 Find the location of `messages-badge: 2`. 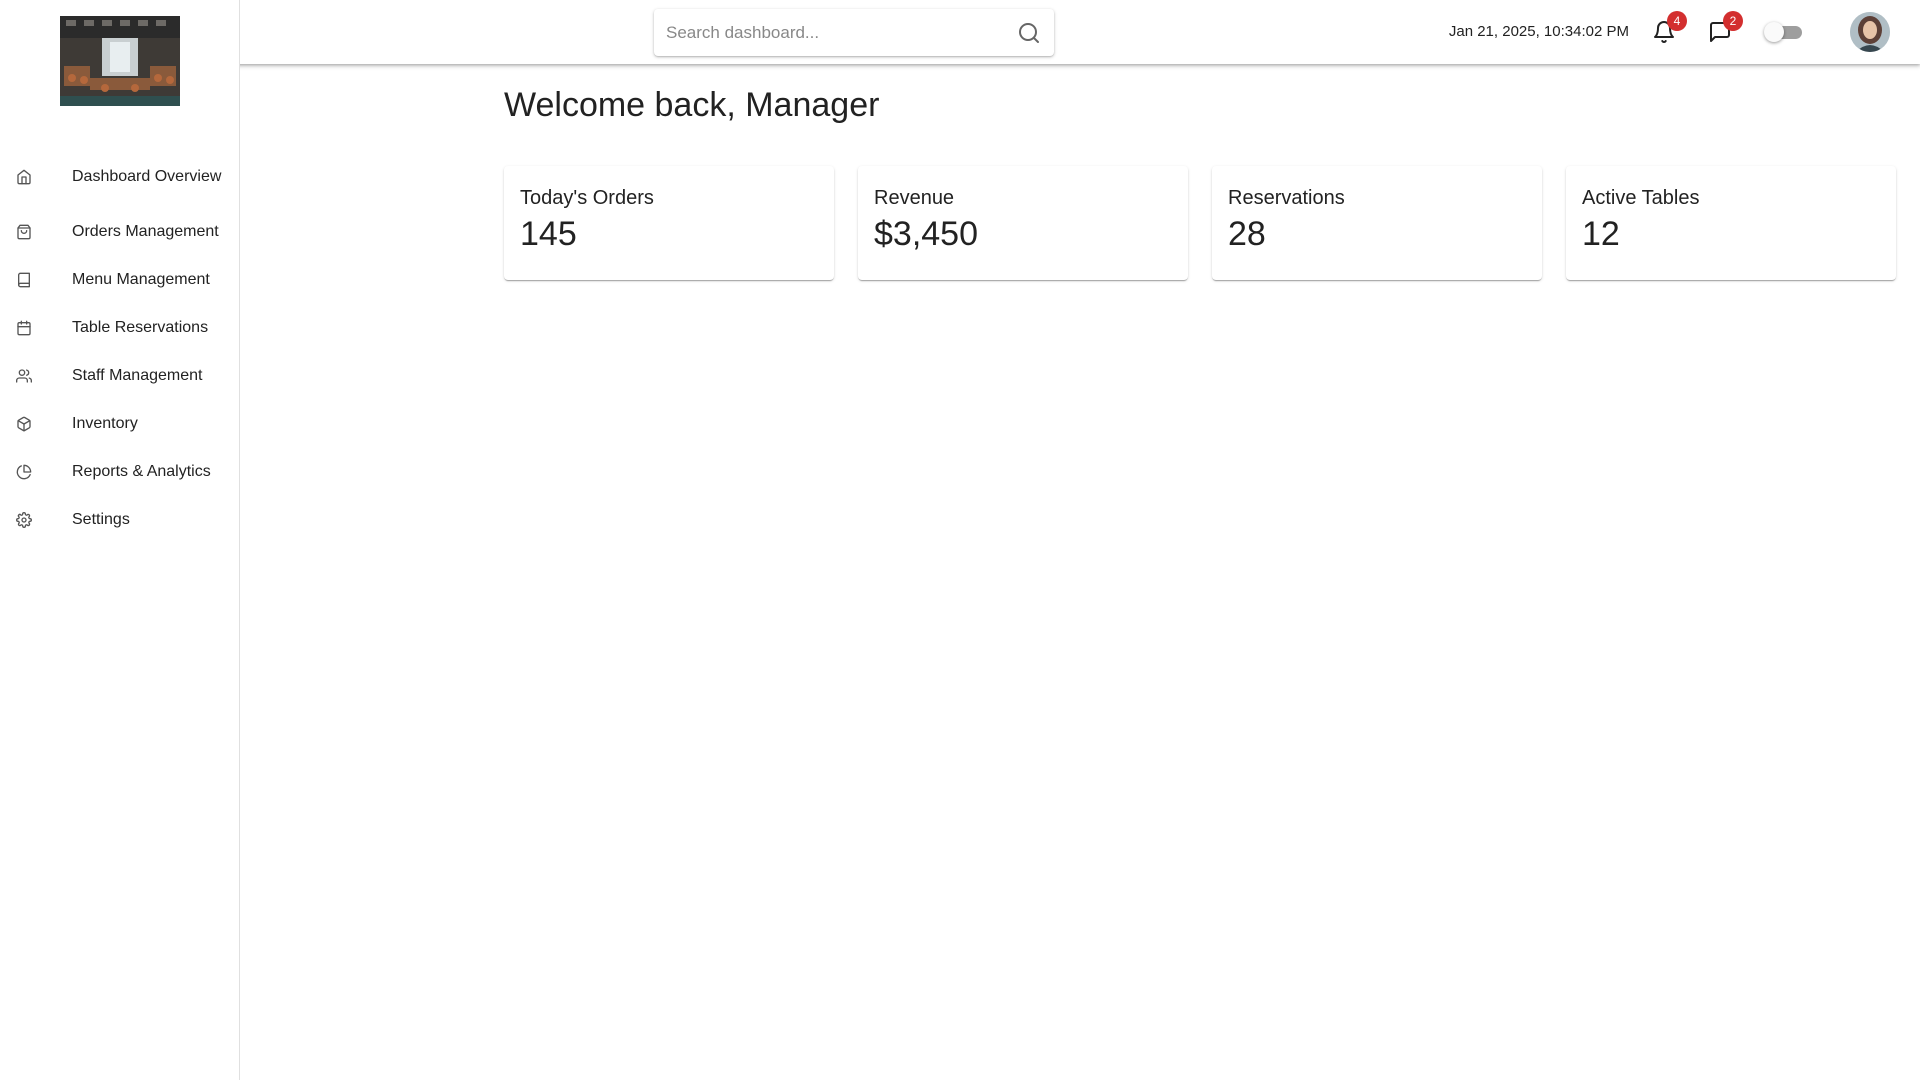

messages-badge: 2 is located at coordinates (1733, 21).